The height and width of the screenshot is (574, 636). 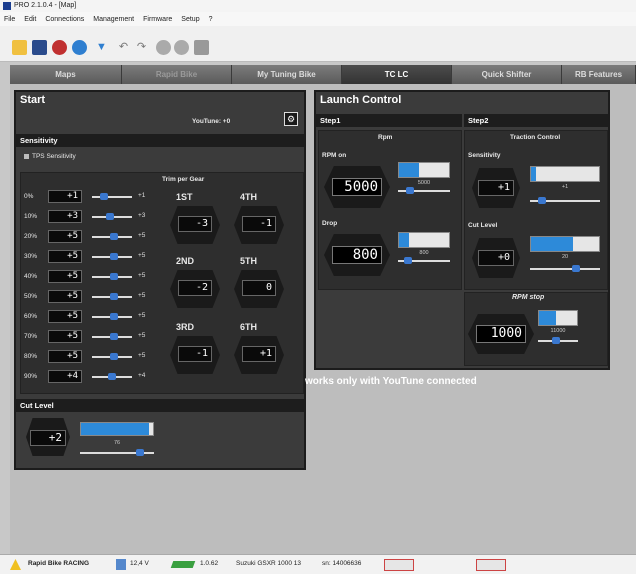 I want to click on sensitivity-row-pct: 30%, so click(x=31, y=256).